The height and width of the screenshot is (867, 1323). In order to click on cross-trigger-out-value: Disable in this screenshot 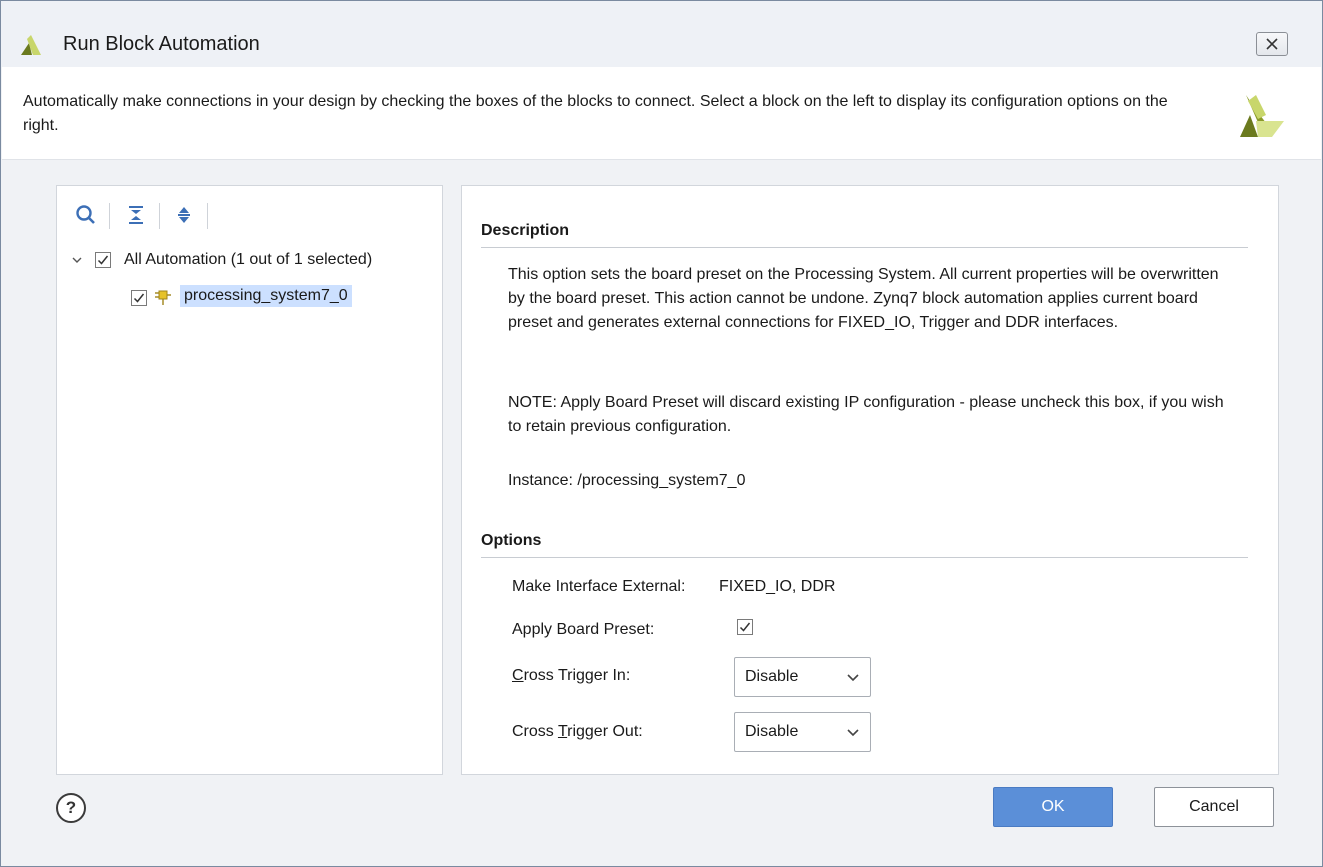, I will do `click(772, 731)`.